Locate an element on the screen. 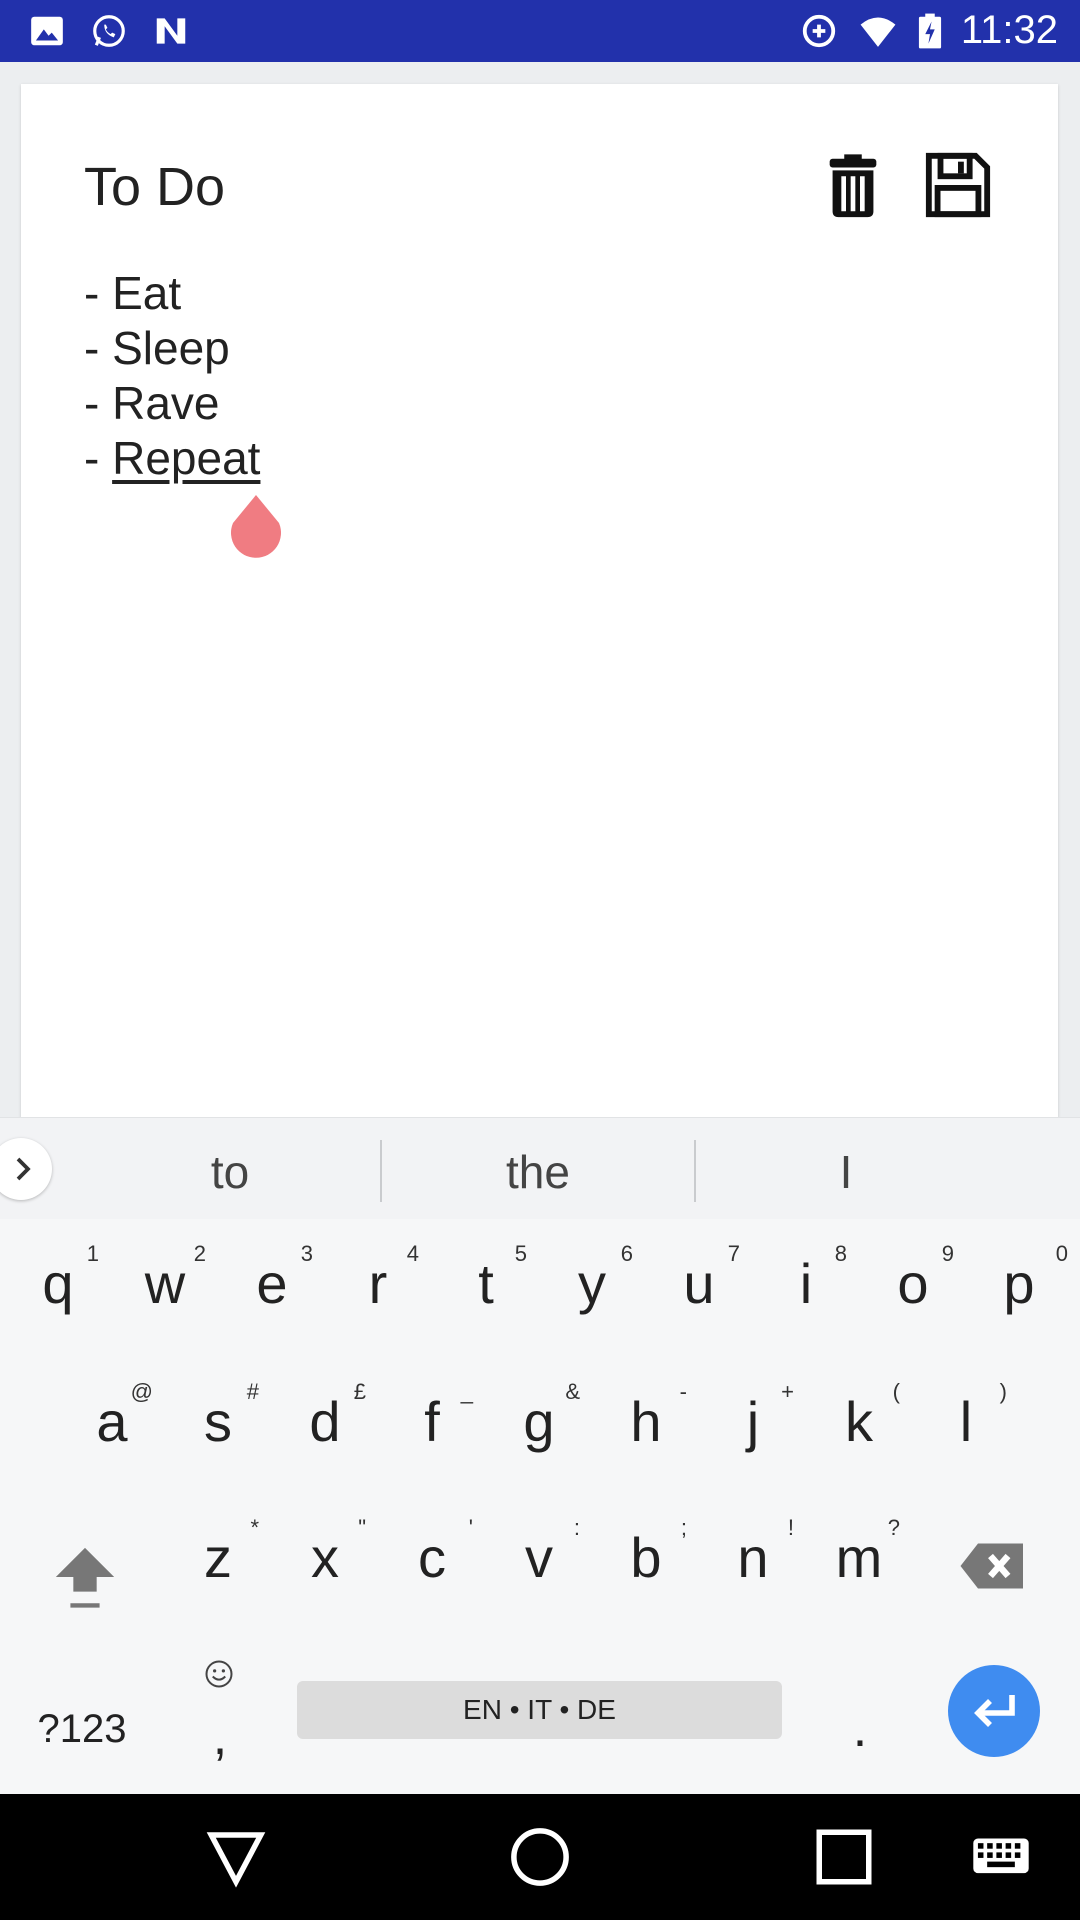 The height and width of the screenshot is (1920, 1080). key-m: m? is located at coordinates (859, 1562).